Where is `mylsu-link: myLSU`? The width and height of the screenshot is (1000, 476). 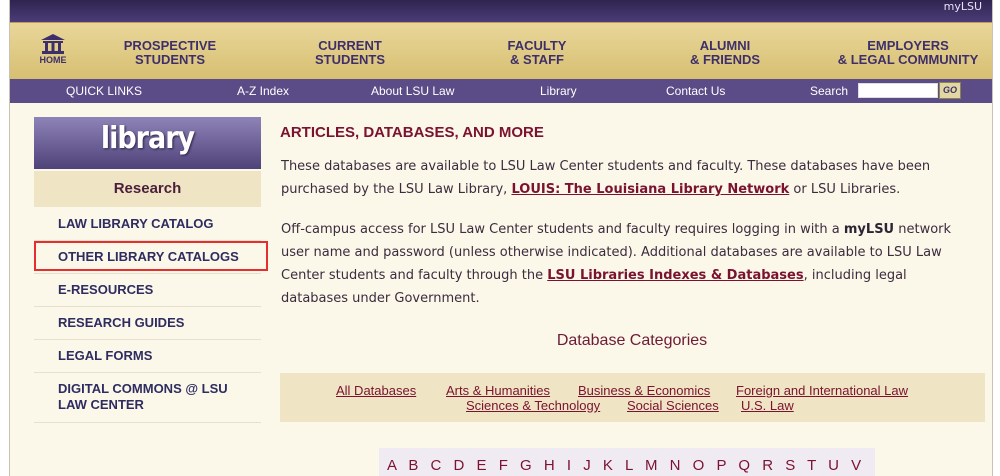
mylsu-link: myLSU is located at coordinates (963, 6).